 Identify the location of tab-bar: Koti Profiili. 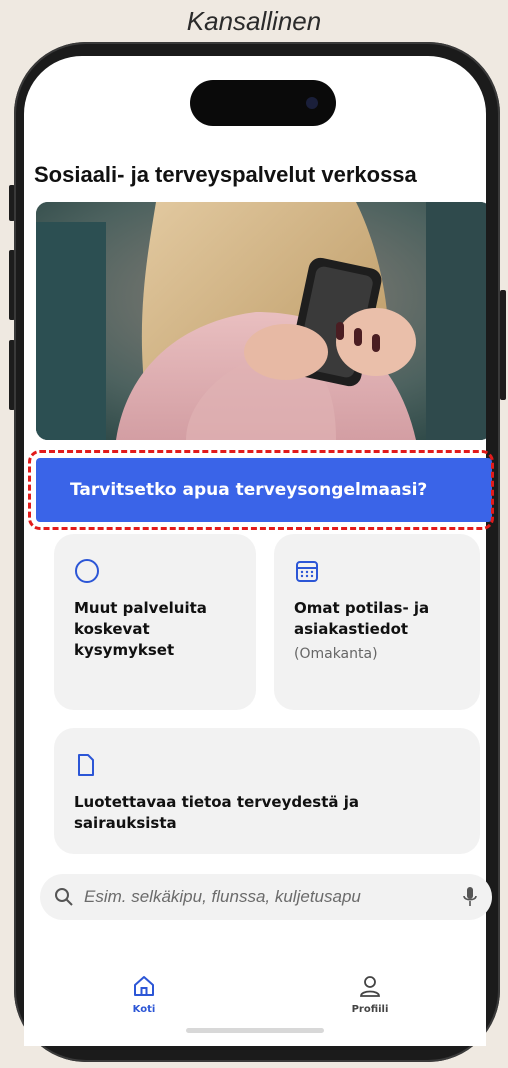
(255, 1007).